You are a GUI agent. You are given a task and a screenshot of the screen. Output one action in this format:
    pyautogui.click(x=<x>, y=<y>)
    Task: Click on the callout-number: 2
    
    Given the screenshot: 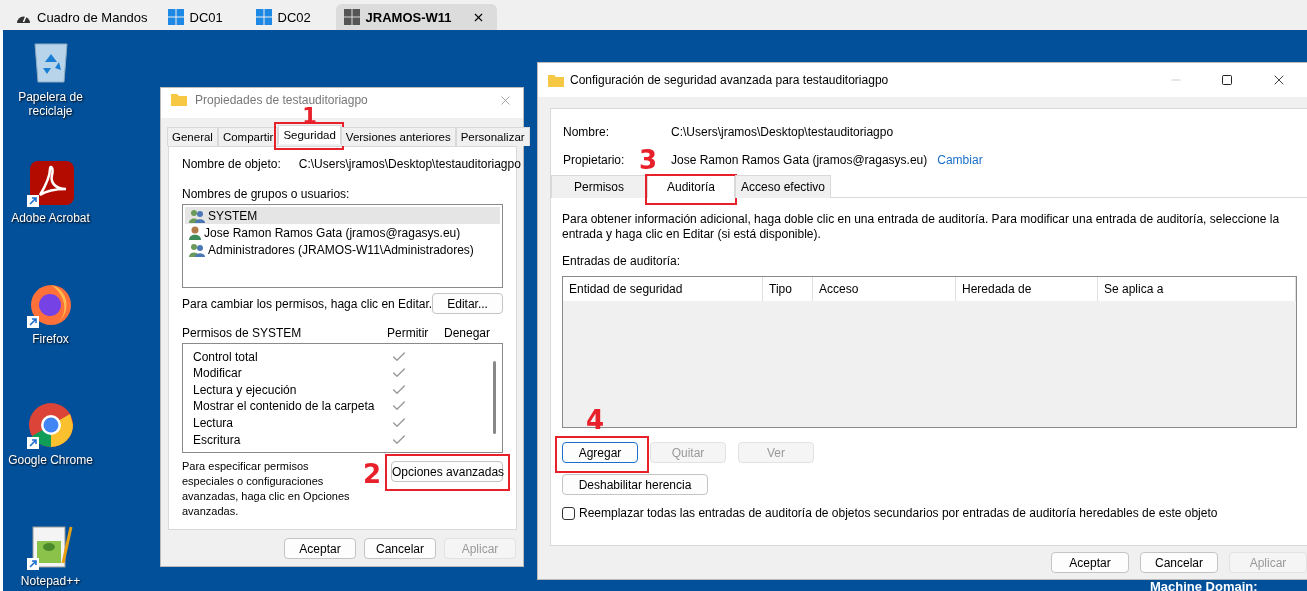 What is the action you would take?
    pyautogui.click(x=372, y=474)
    